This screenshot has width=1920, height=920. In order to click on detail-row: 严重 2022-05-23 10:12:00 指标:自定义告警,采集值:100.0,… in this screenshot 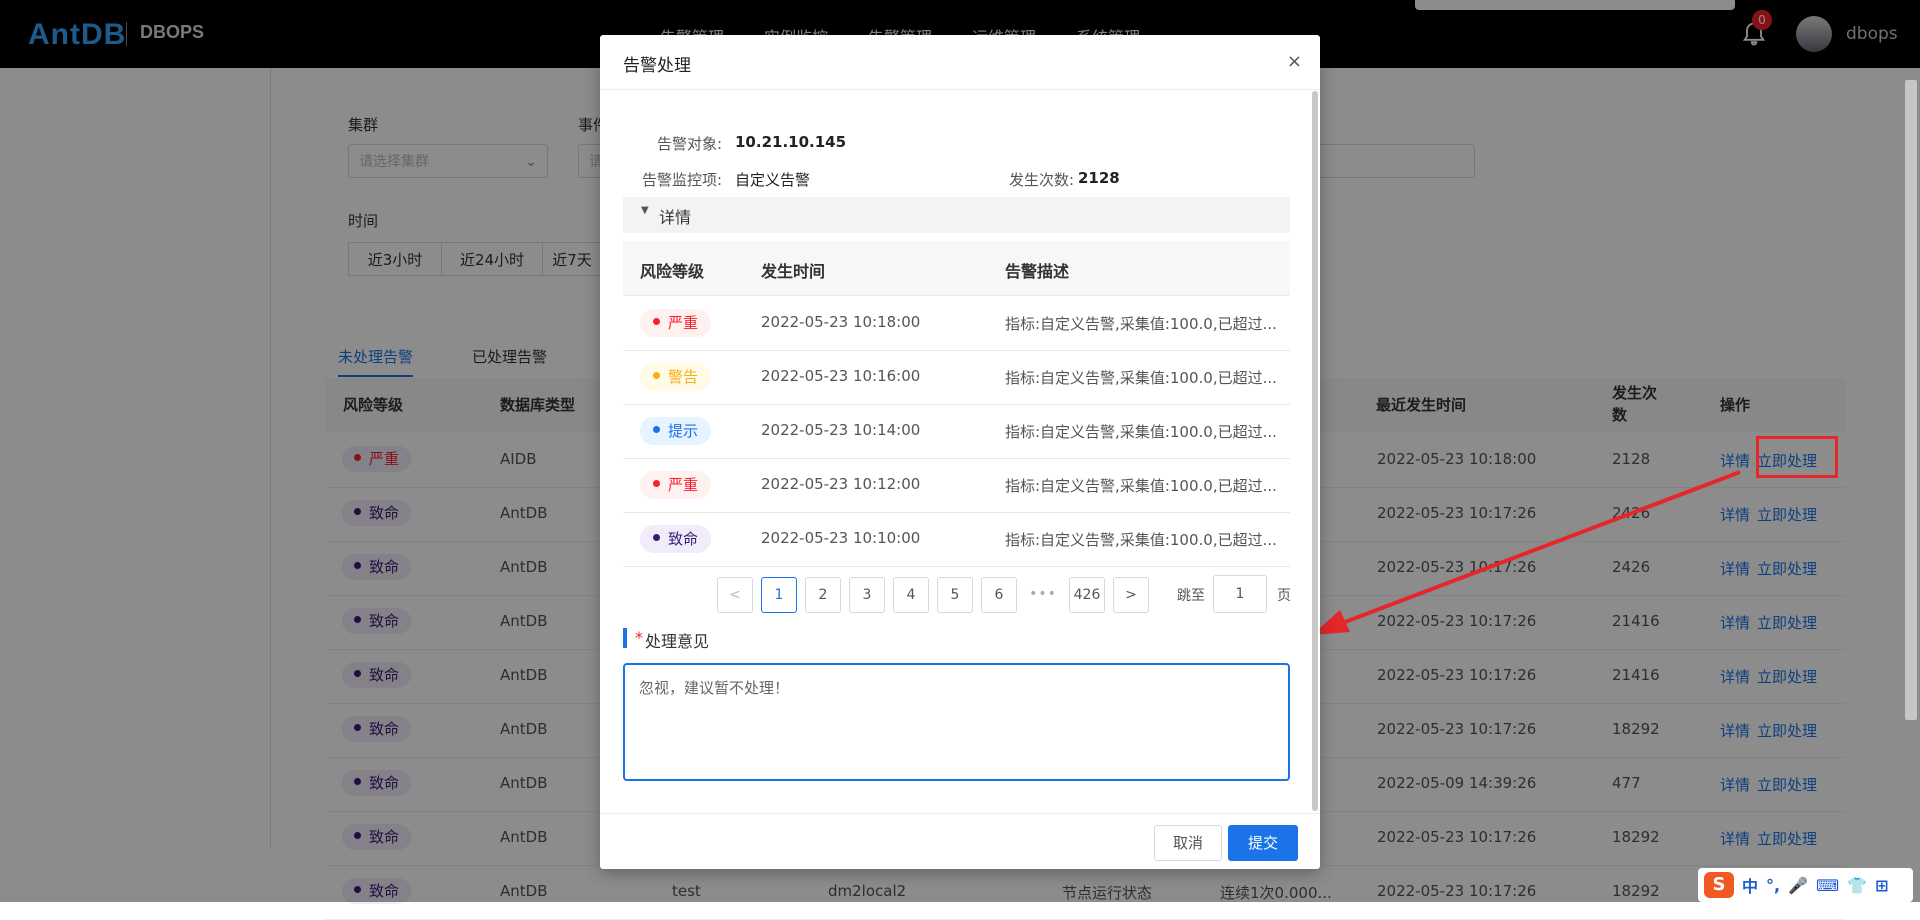, I will do `click(956, 485)`.